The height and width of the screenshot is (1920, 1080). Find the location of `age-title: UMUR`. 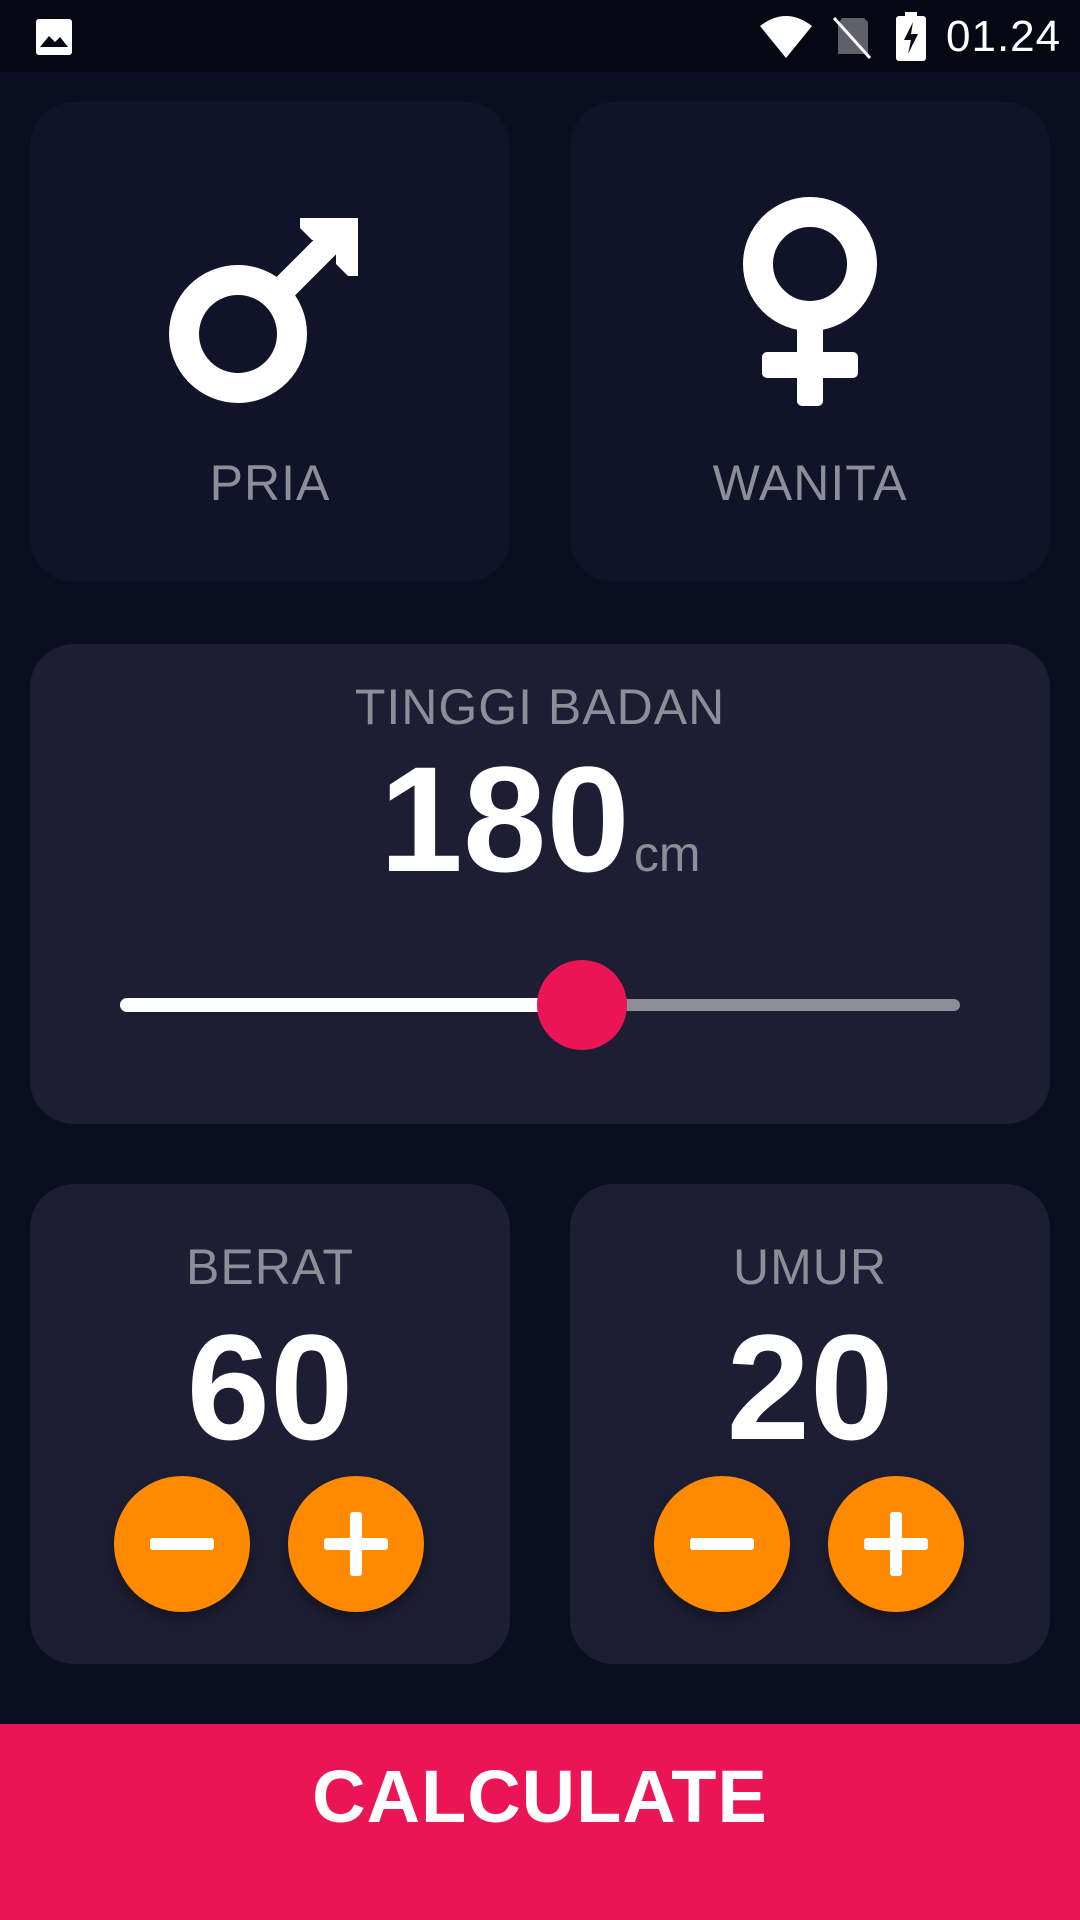

age-title: UMUR is located at coordinates (810, 1267).